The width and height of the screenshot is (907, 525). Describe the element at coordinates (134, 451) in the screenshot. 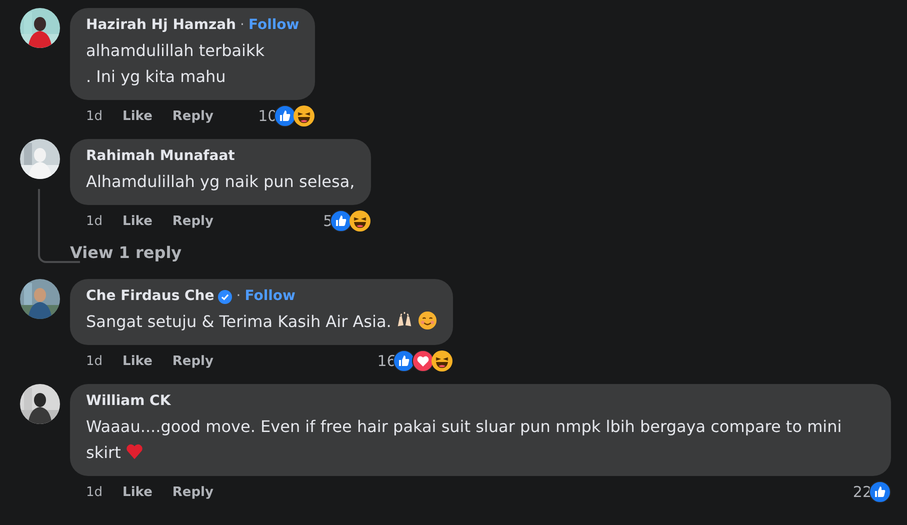

I see `heart-icon` at that location.